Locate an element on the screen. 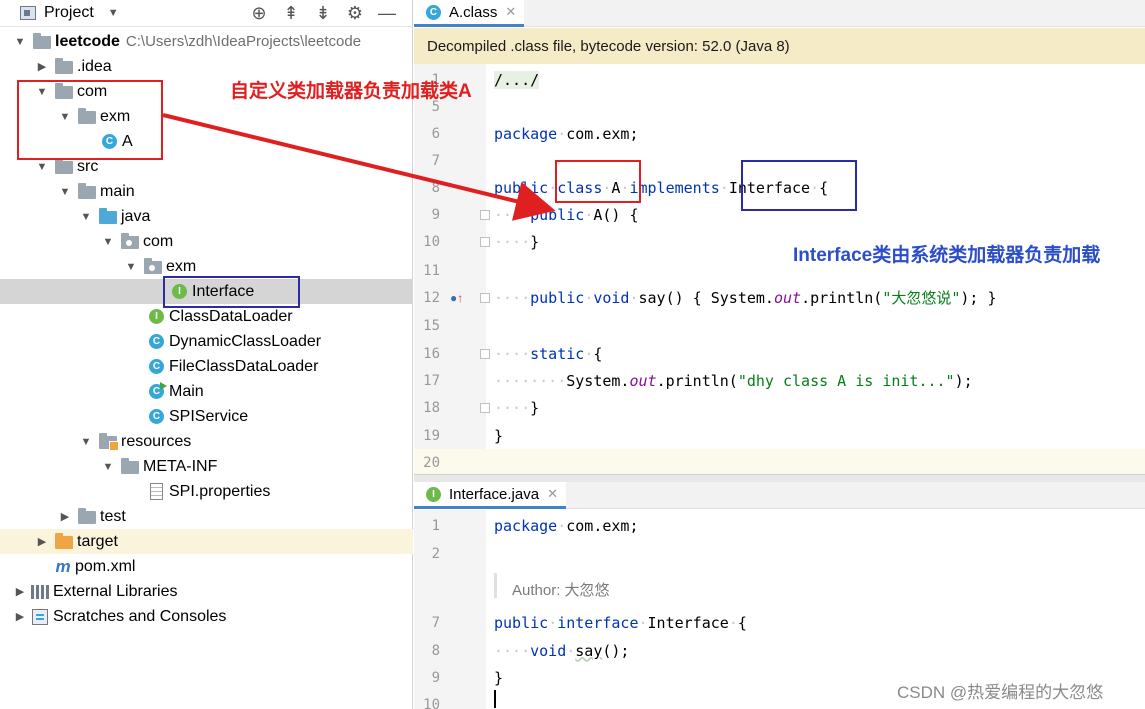 The height and width of the screenshot is (709, 1145). tree-item-main: ▼ main is located at coordinates (206, 191).